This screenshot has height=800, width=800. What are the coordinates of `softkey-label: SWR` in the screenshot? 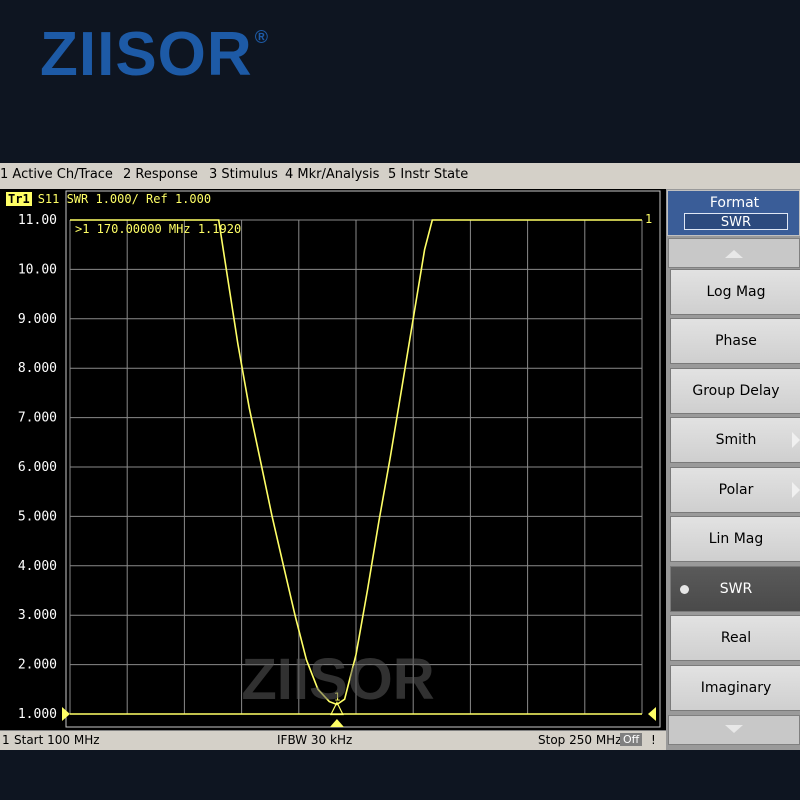 It's located at (736, 589).